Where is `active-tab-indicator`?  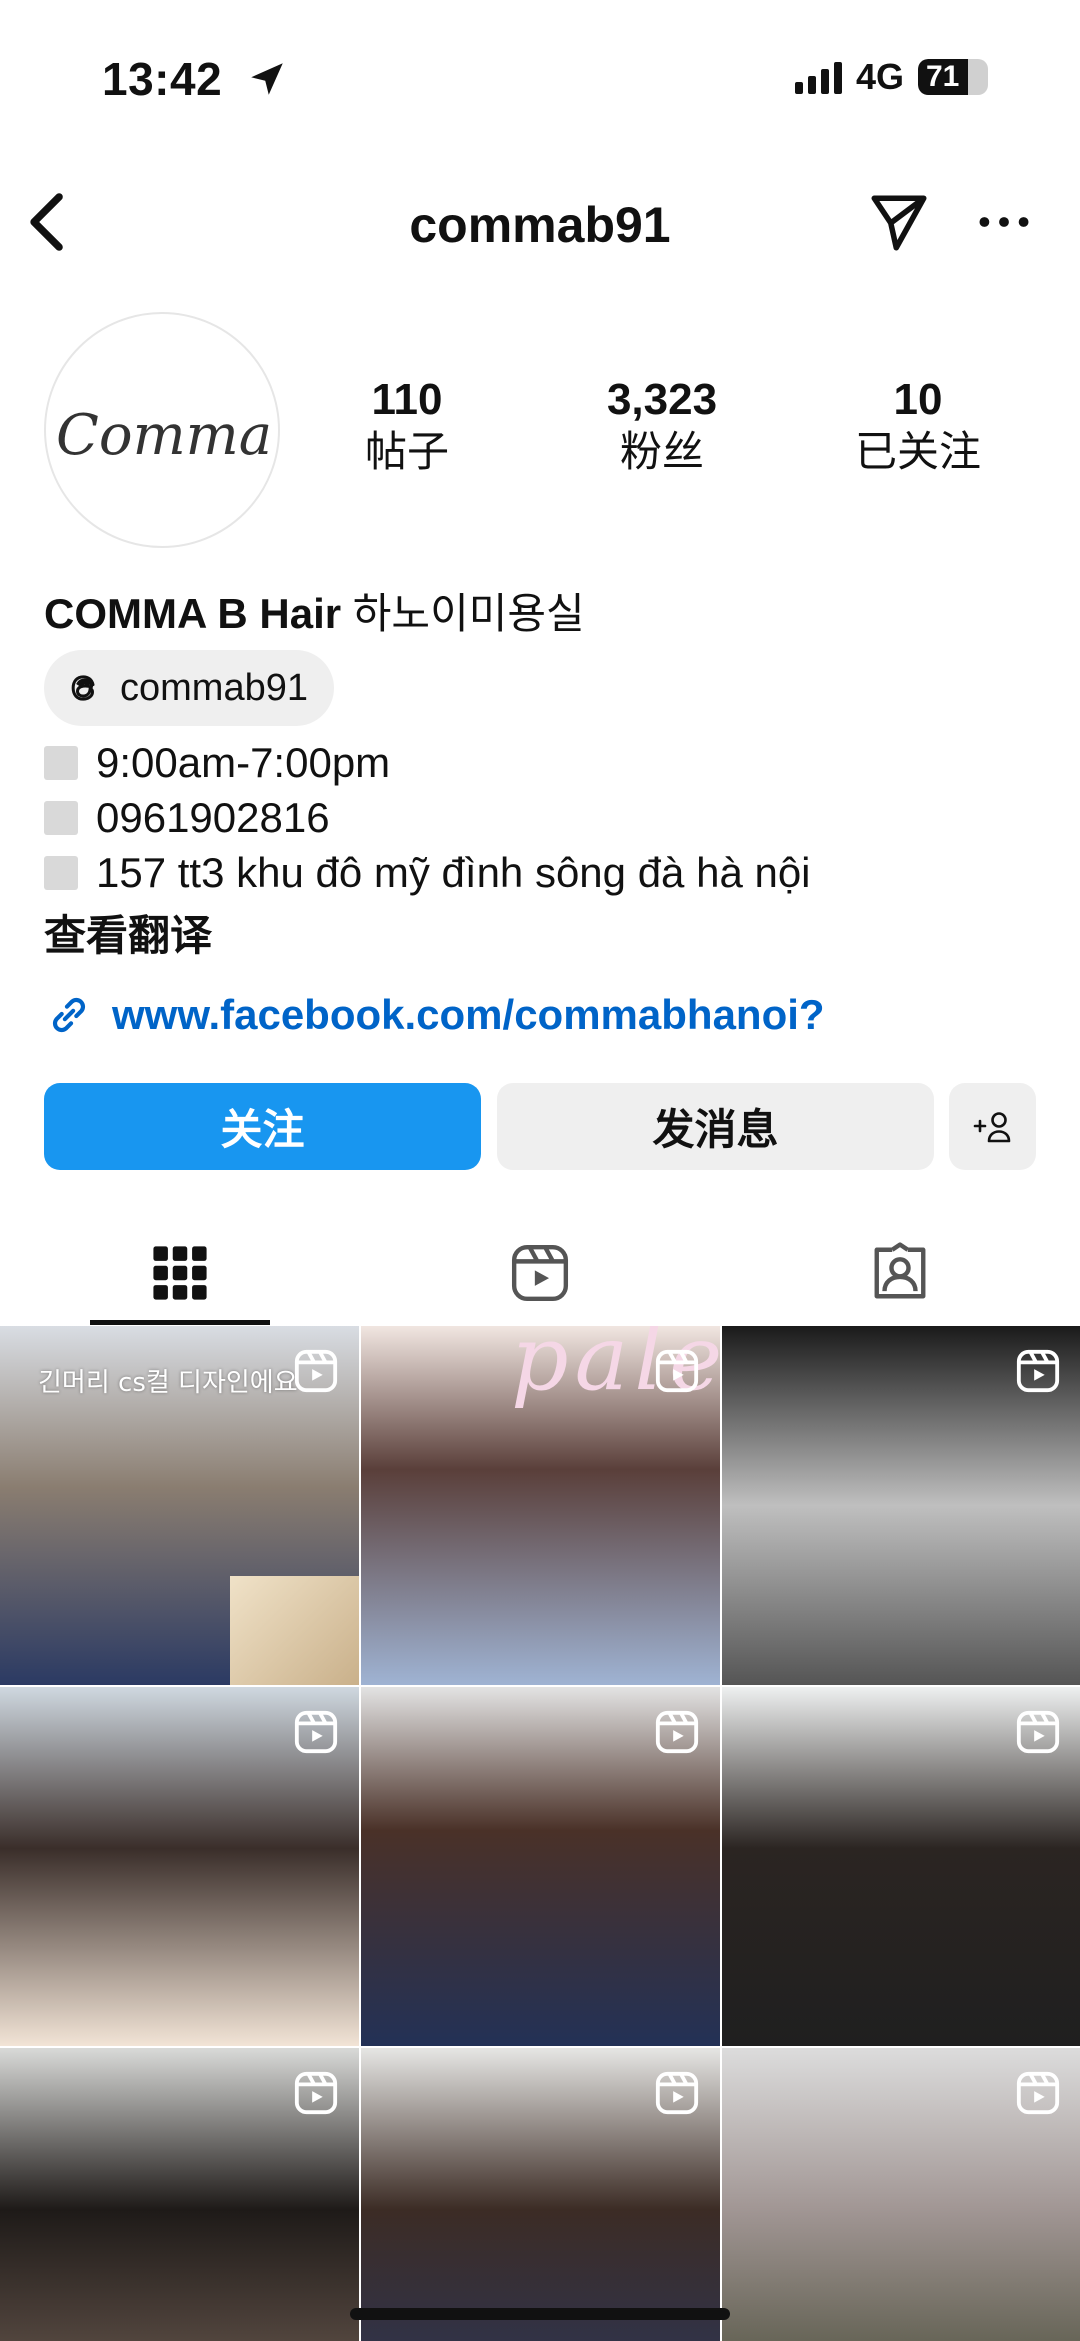 active-tab-indicator is located at coordinates (180, 1322).